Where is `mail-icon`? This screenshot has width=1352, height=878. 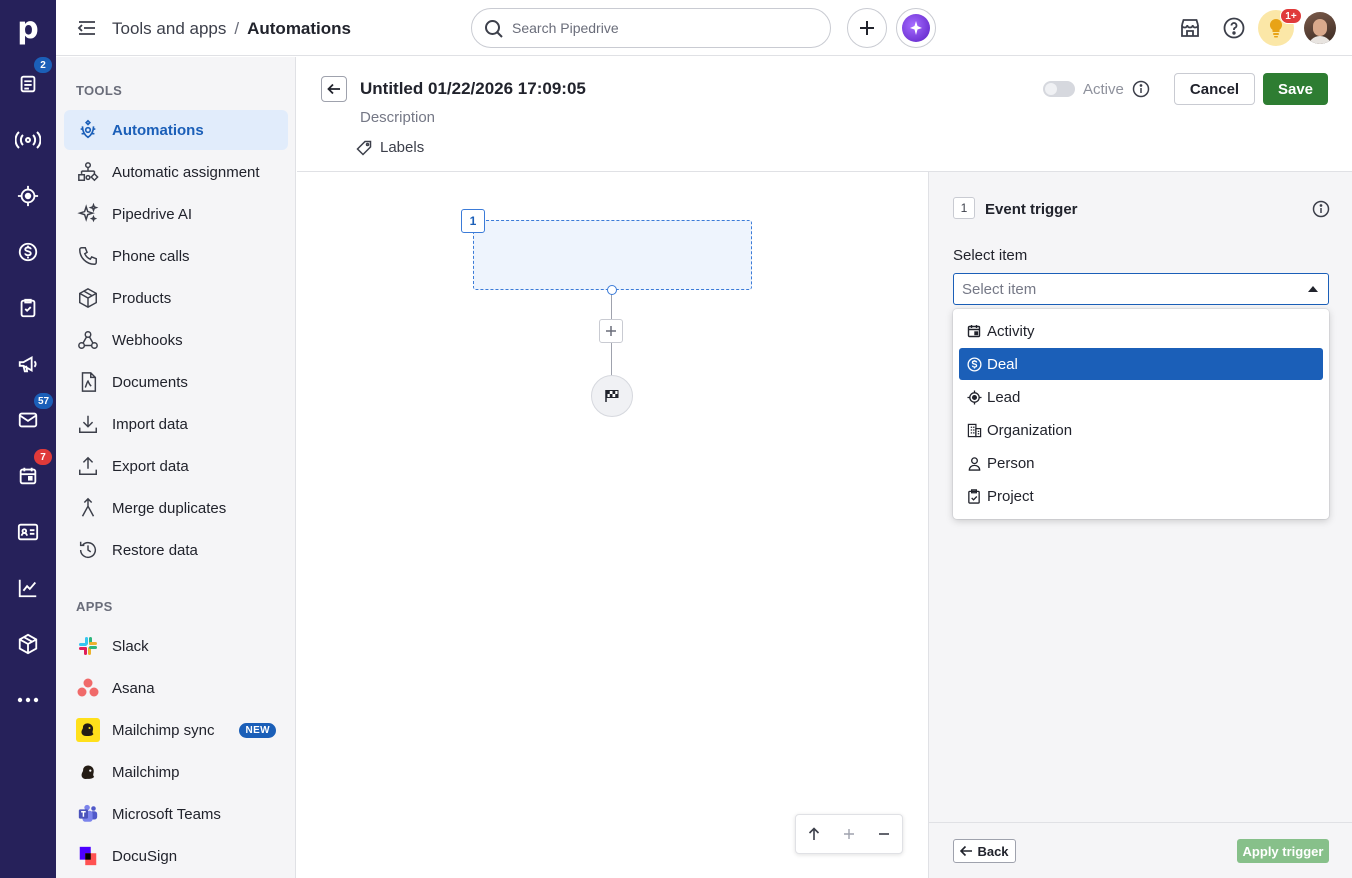
mail-icon is located at coordinates (28, 420).